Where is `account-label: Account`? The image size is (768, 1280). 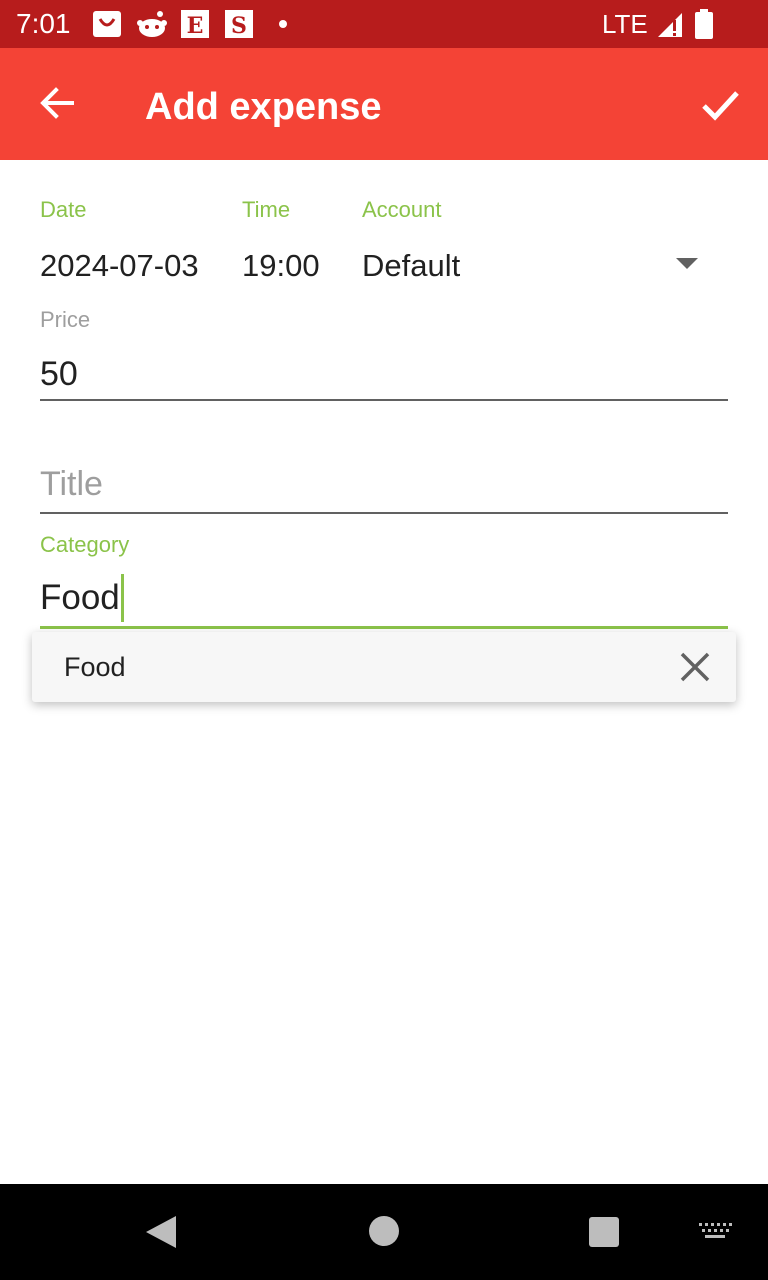
account-label: Account is located at coordinates (402, 209).